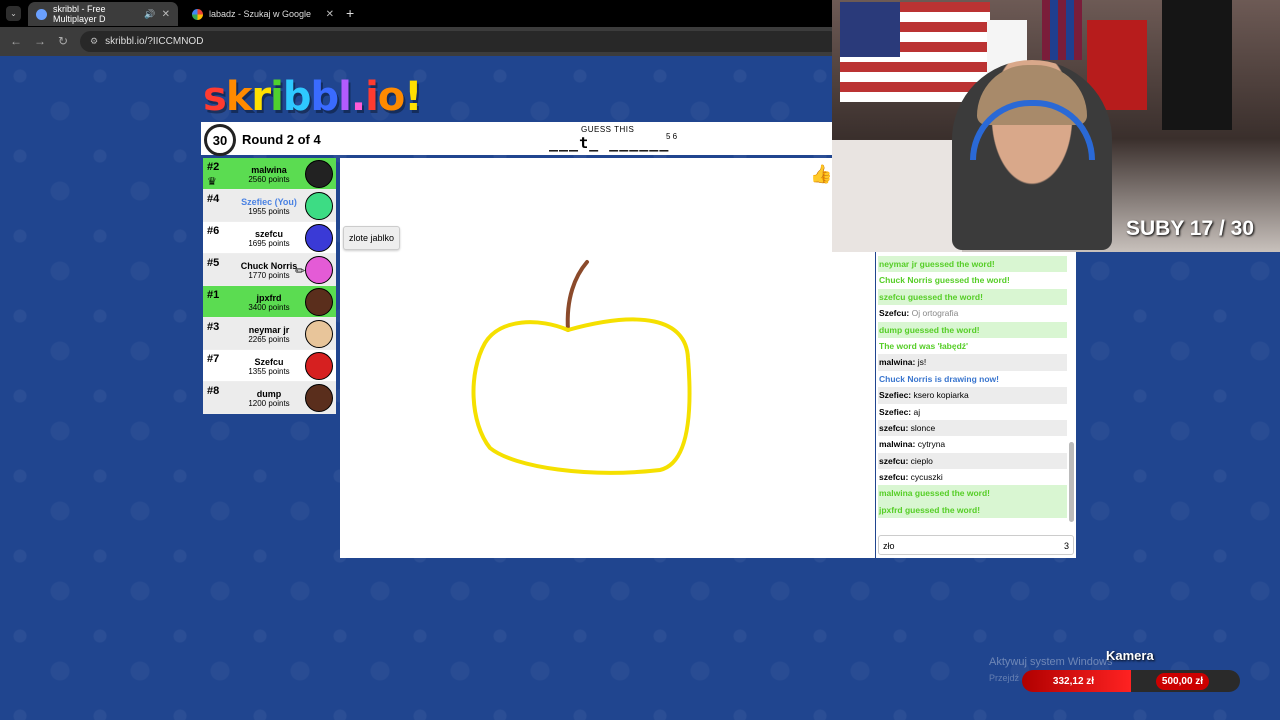  I want to click on chat-message: neymar jr guessed the word!, so click(972, 264).